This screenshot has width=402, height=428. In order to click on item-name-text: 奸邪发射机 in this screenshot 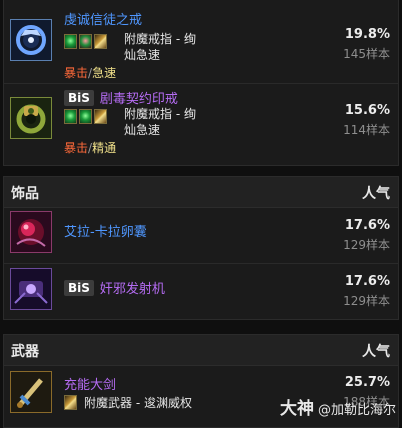, I will do `click(132, 289)`.